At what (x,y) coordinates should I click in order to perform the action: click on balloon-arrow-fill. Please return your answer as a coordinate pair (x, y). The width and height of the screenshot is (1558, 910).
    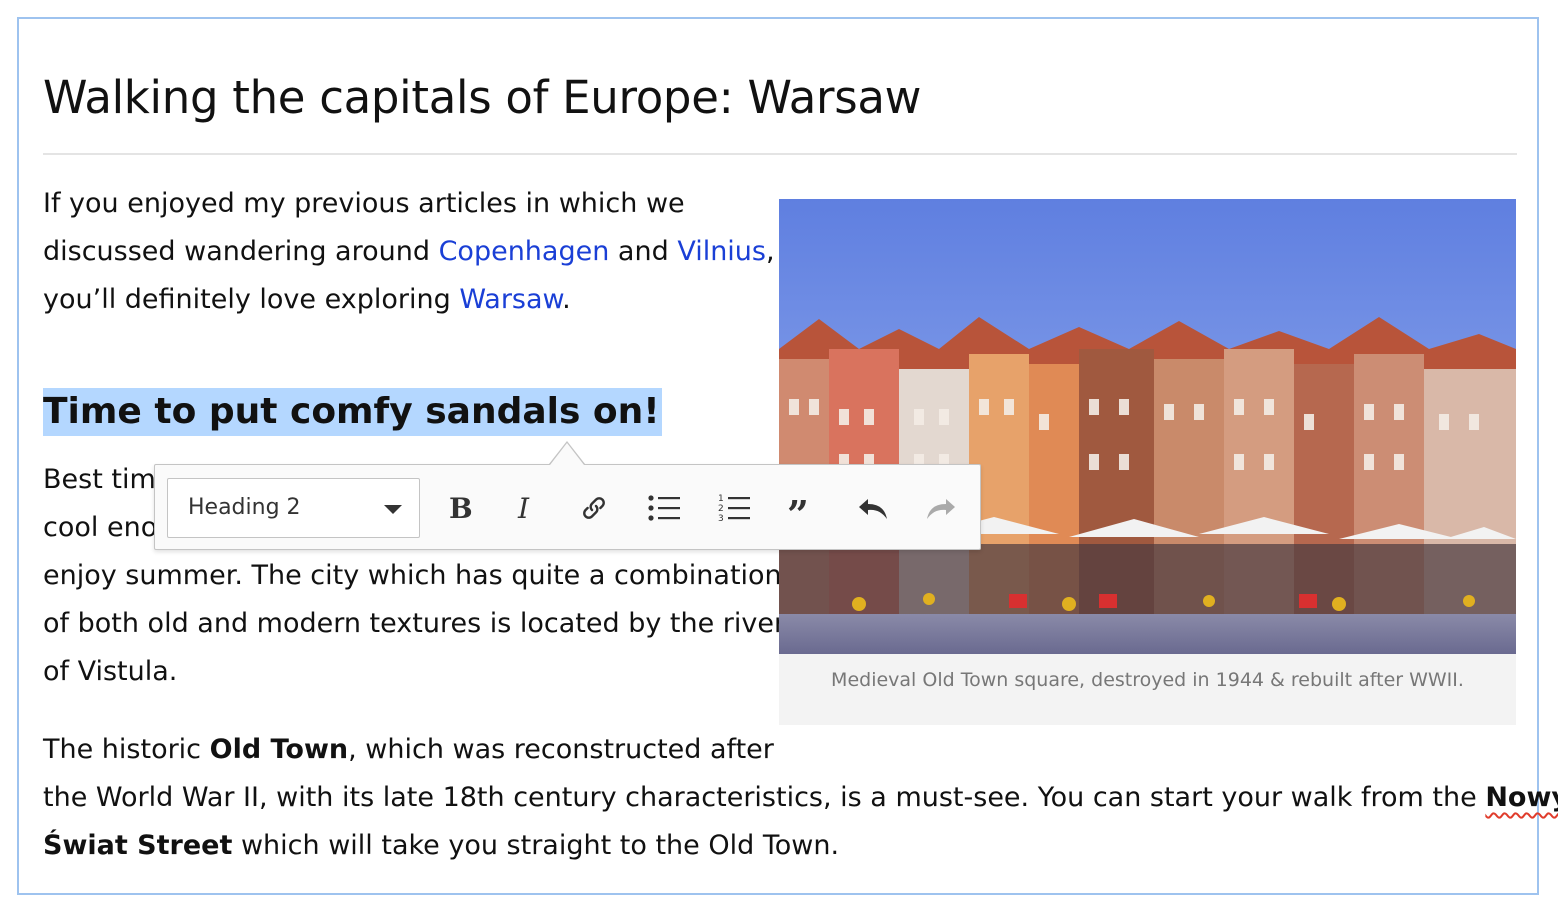
    Looking at the image, I should click on (567, 454).